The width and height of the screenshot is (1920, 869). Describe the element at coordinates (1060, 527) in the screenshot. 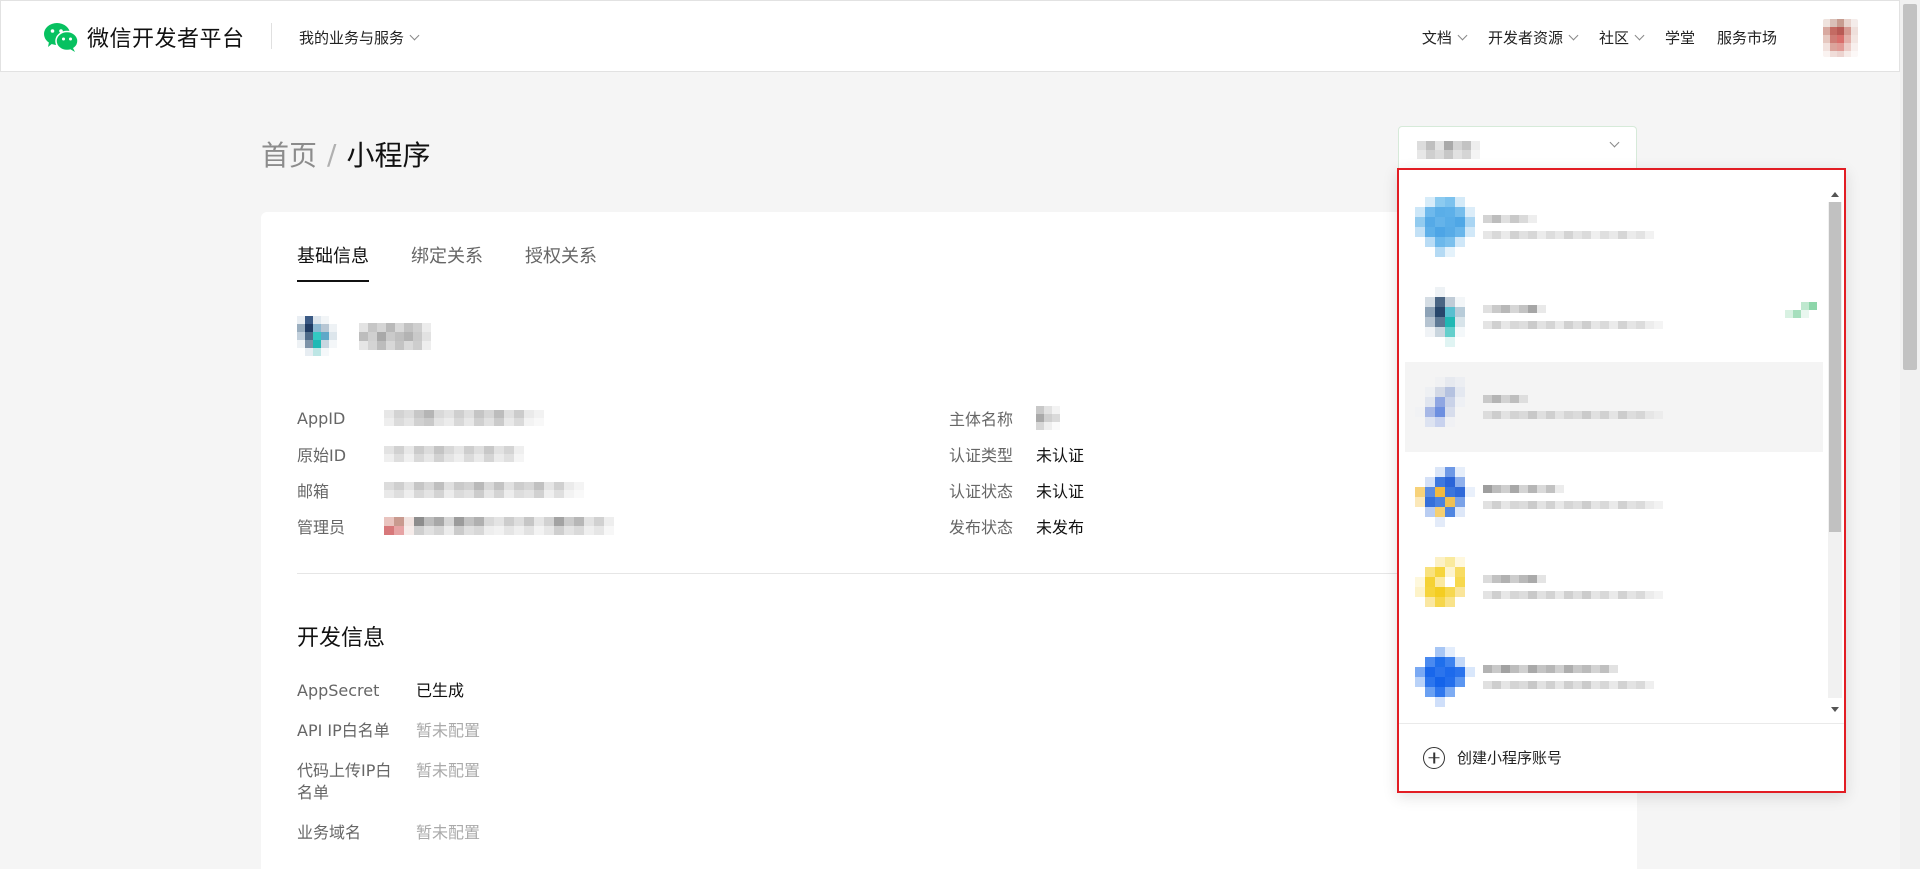

I see `info-value: 未发布` at that location.